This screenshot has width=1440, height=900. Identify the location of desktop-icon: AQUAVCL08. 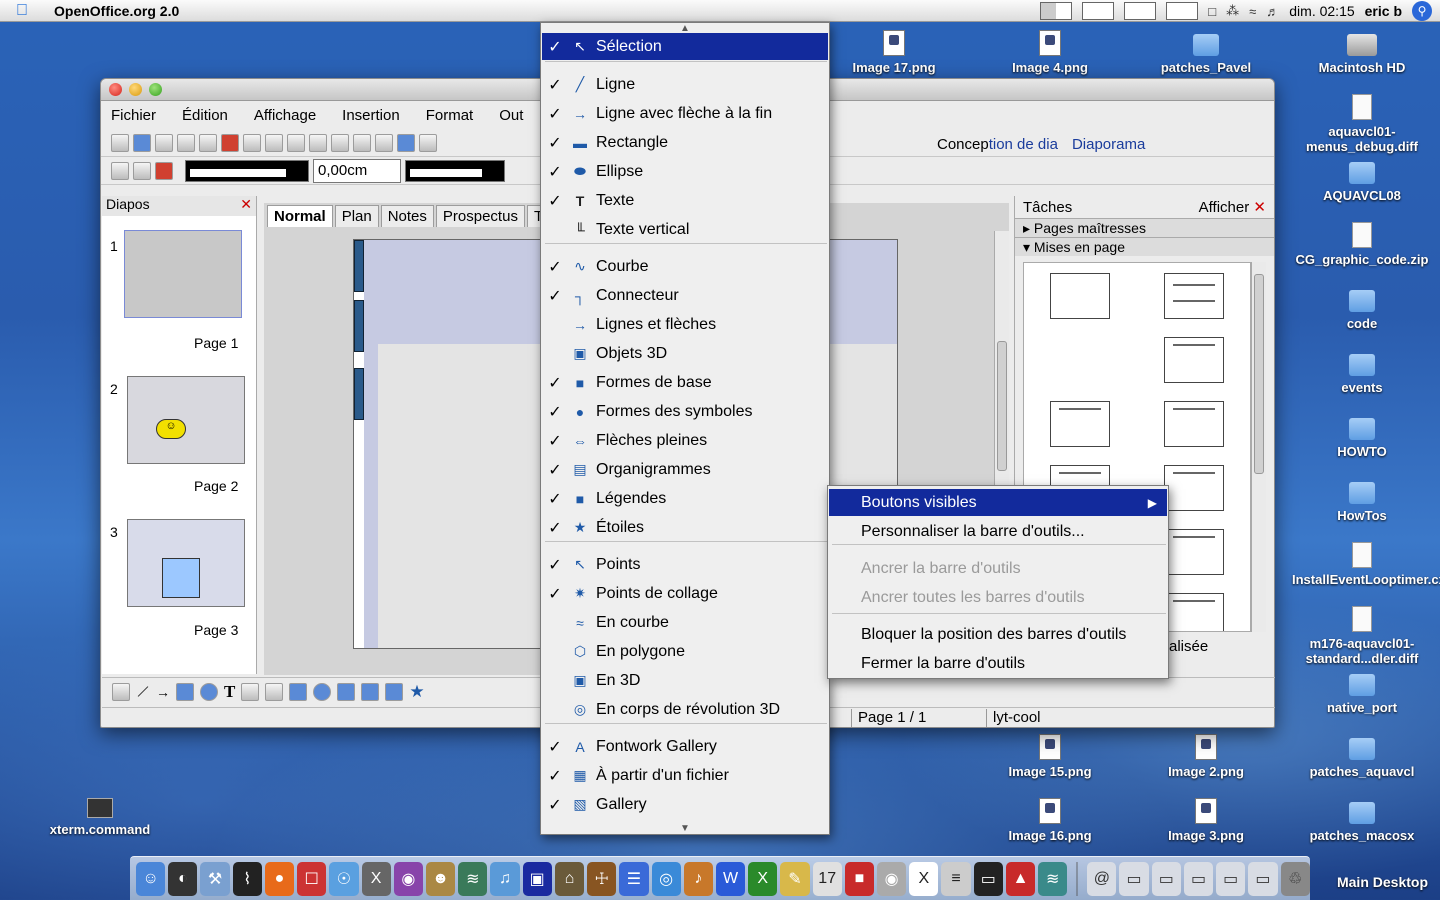
(1362, 180).